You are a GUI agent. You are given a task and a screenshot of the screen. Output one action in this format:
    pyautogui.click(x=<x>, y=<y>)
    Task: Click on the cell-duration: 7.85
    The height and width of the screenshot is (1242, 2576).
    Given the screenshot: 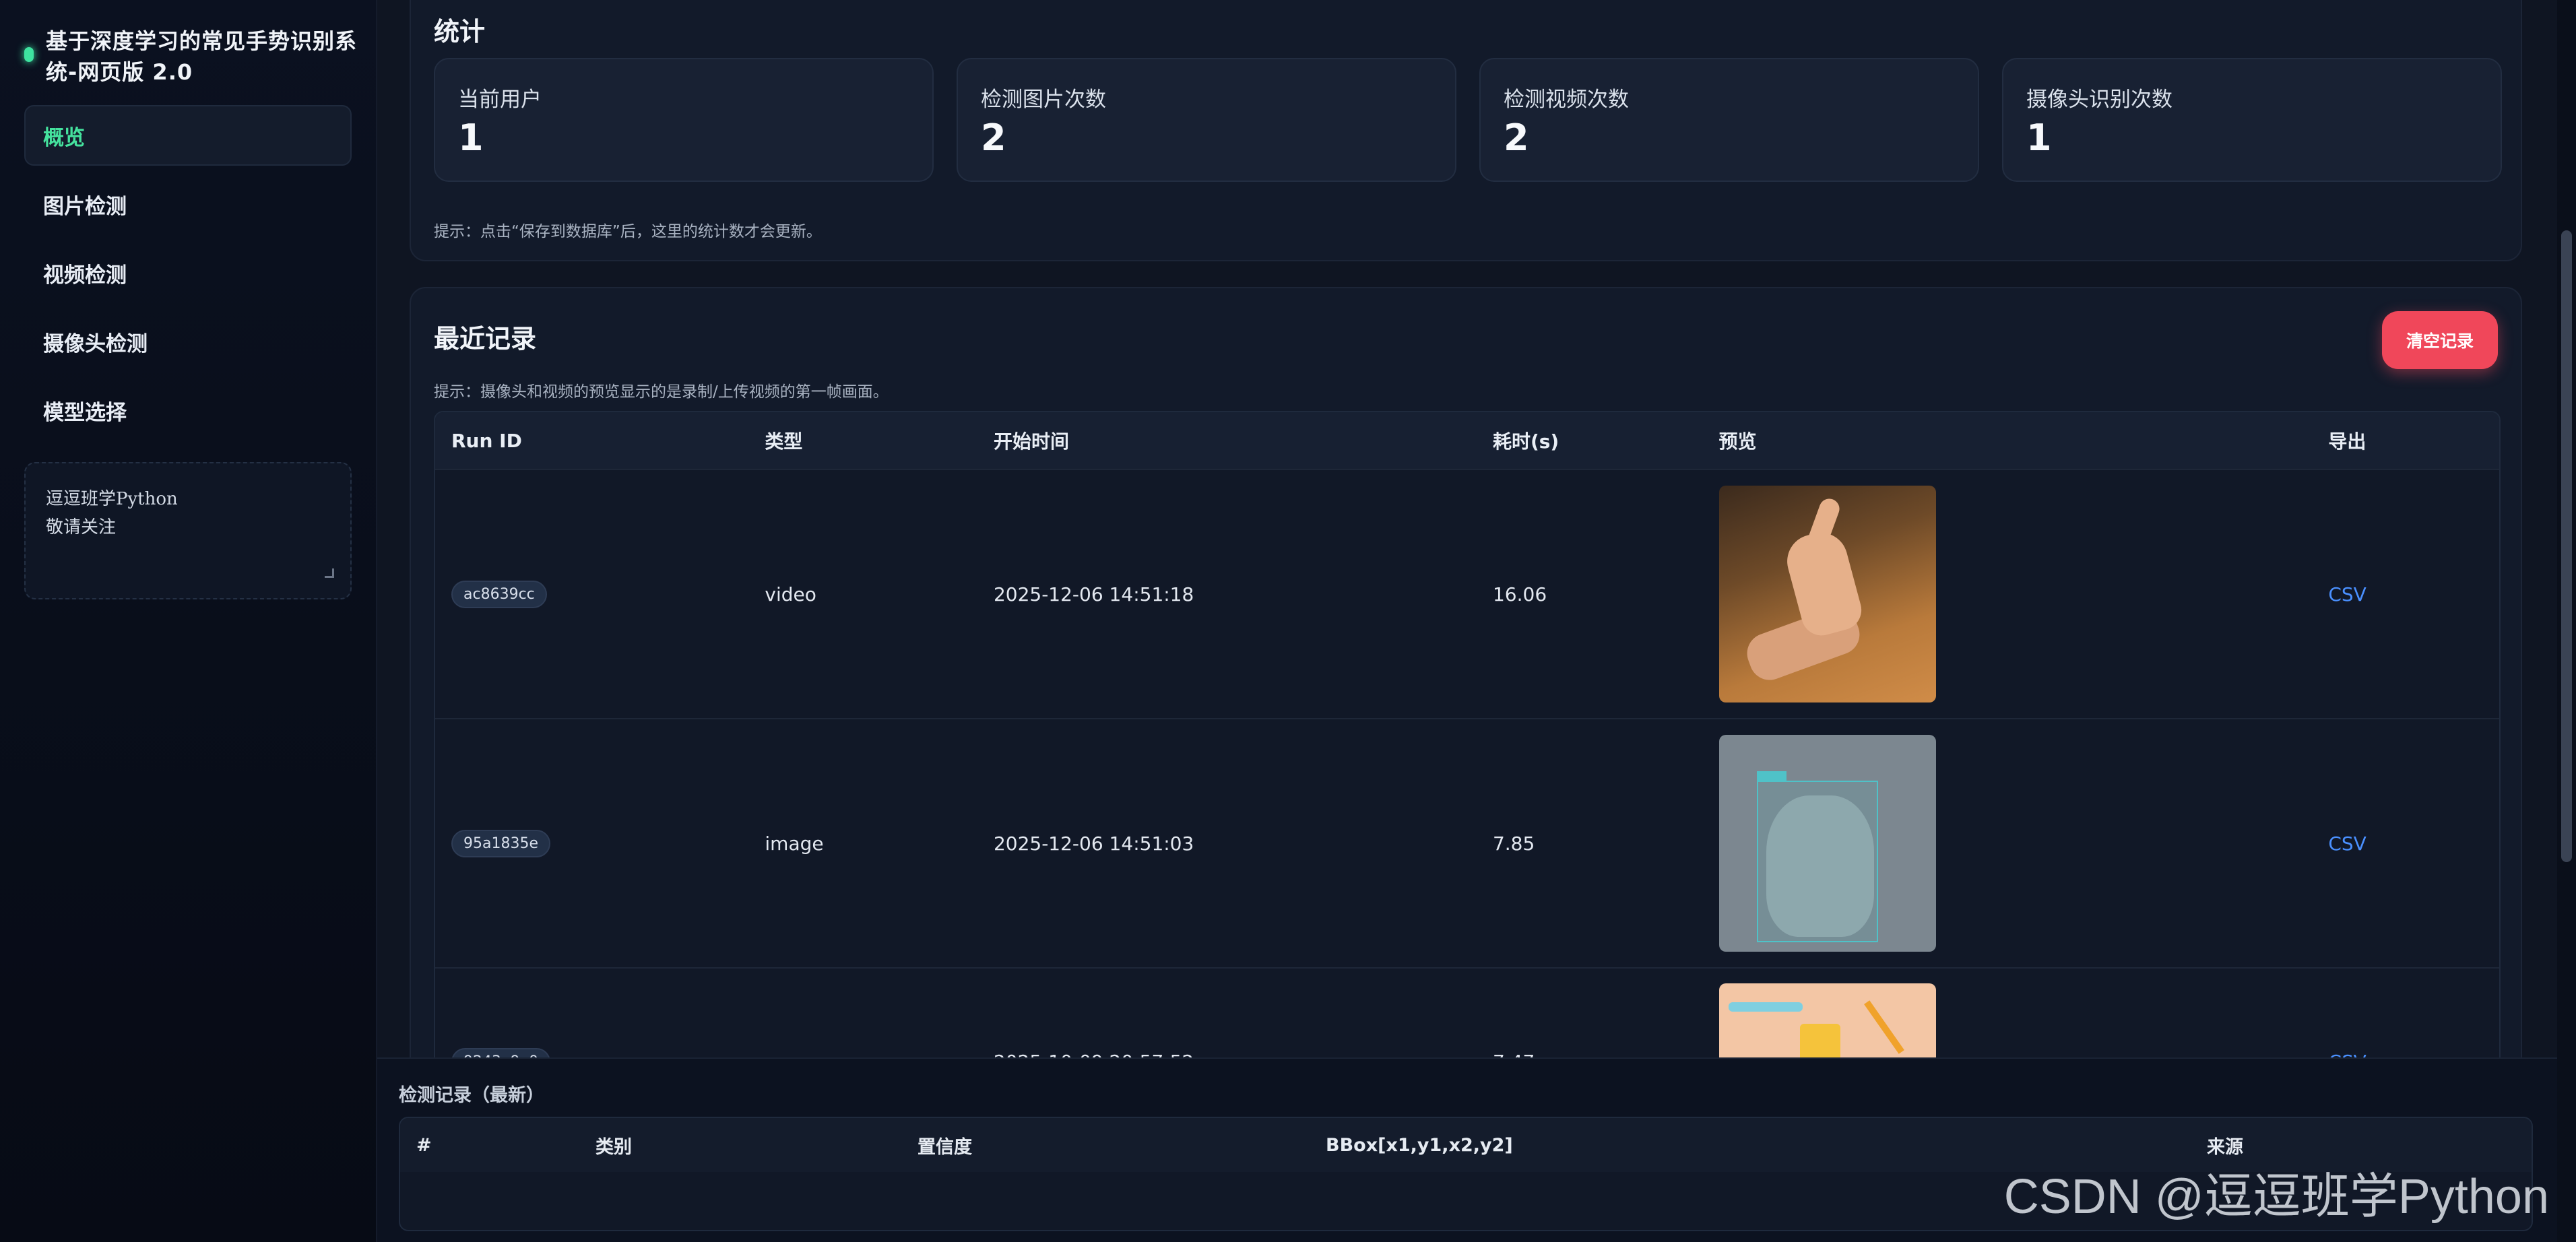 What is the action you would take?
    pyautogui.click(x=1514, y=843)
    